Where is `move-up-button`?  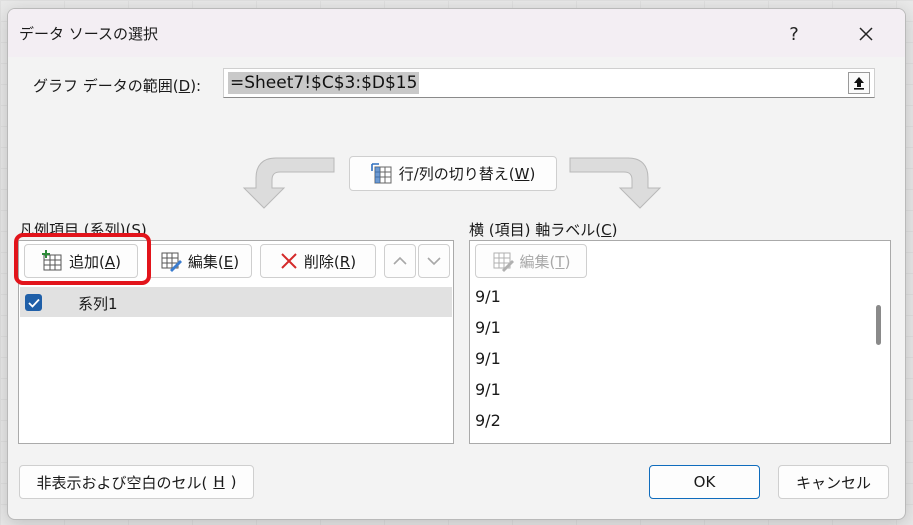
move-up-button is located at coordinates (400, 261).